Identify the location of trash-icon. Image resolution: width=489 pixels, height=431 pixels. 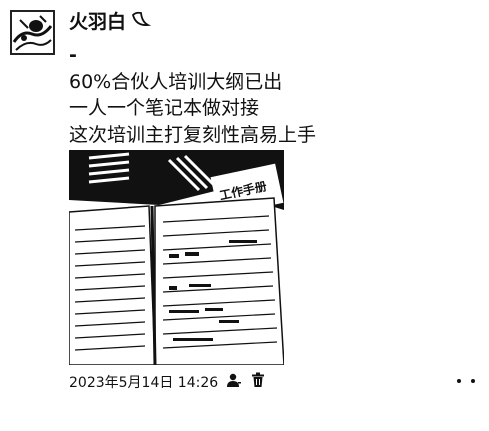
(258, 382).